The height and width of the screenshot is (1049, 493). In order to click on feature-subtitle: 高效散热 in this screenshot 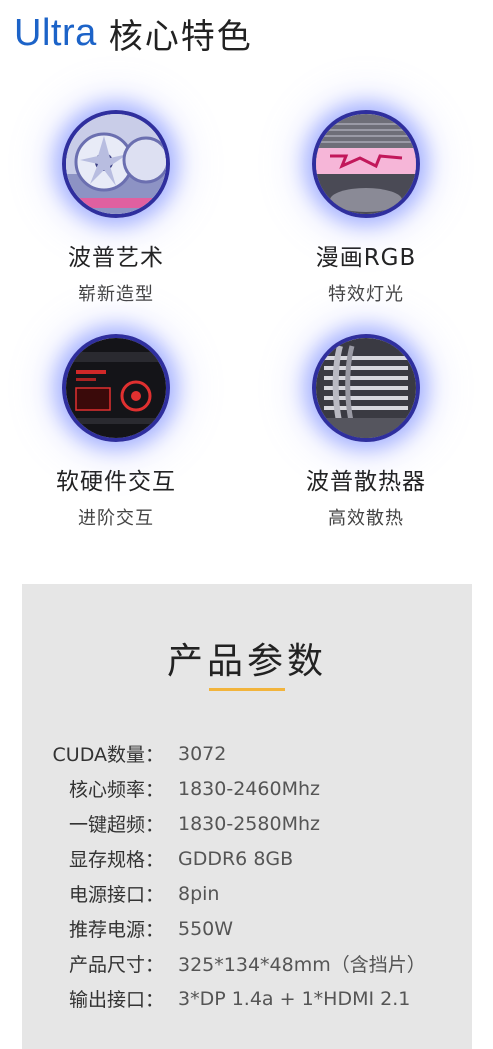, I will do `click(366, 518)`.